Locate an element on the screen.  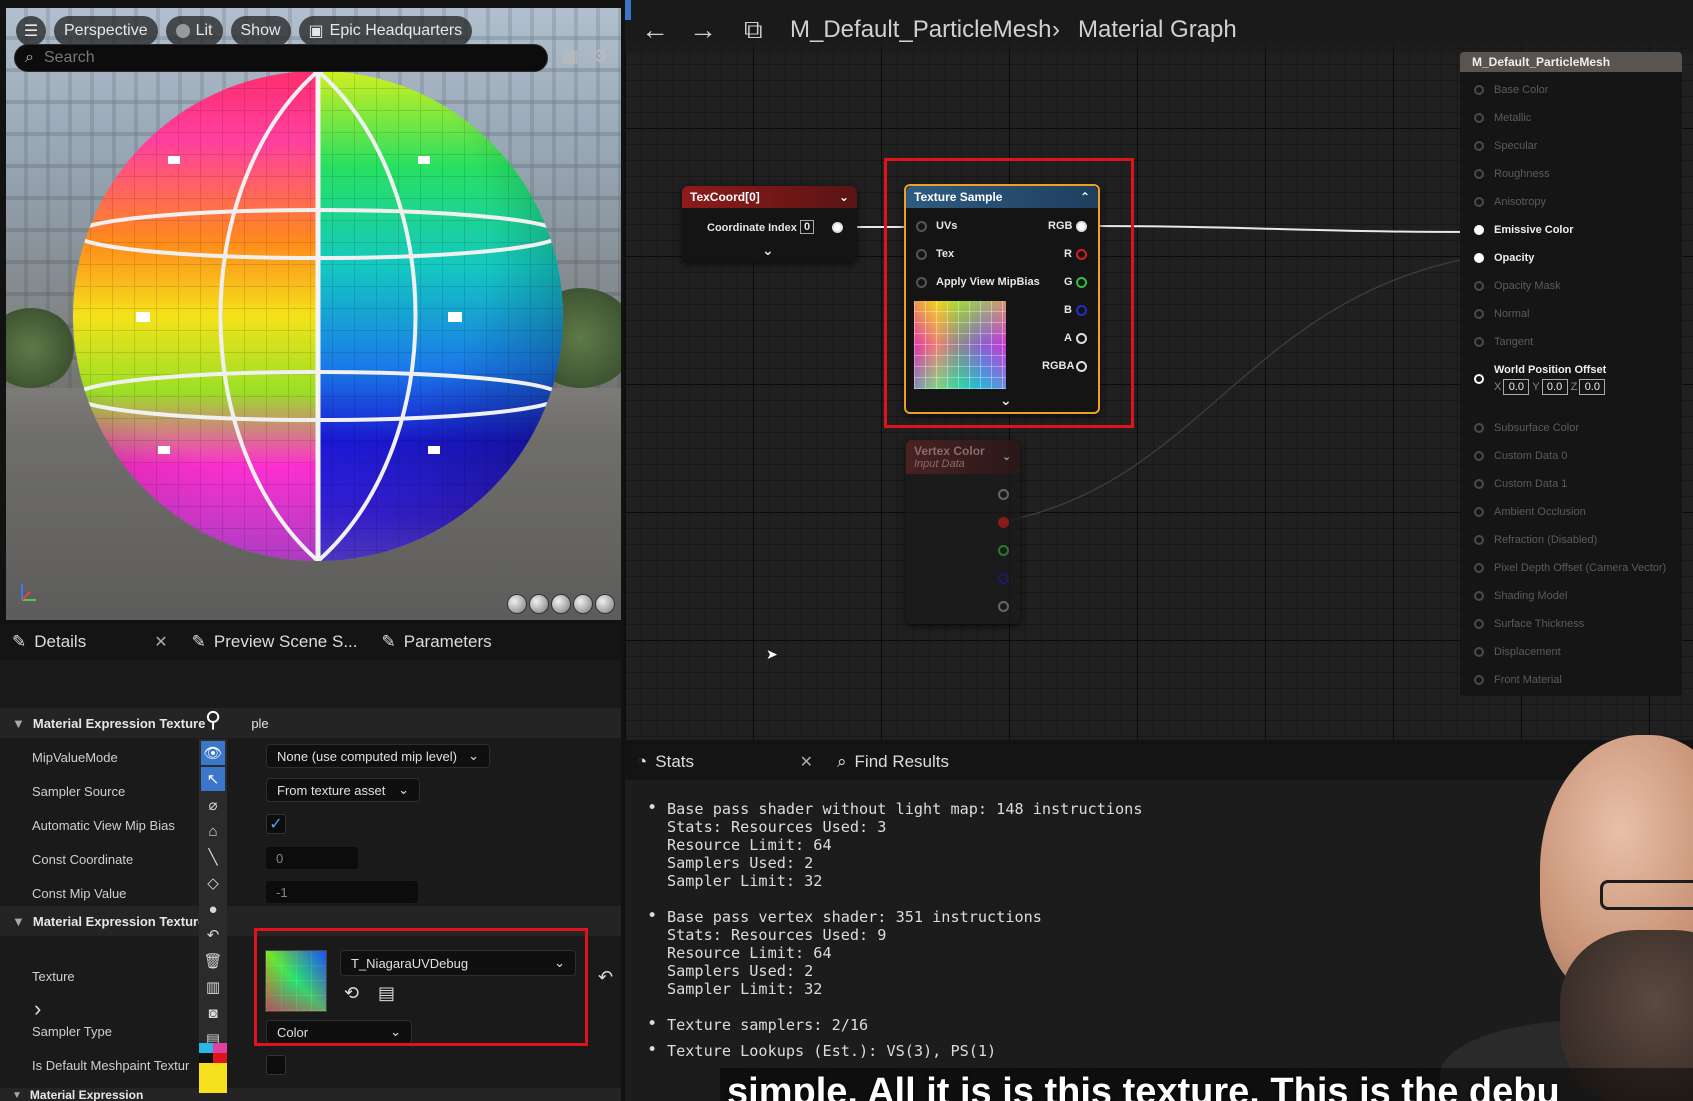
result-input-surface-thickness: Surface Thickness is located at coordinates (1529, 624).